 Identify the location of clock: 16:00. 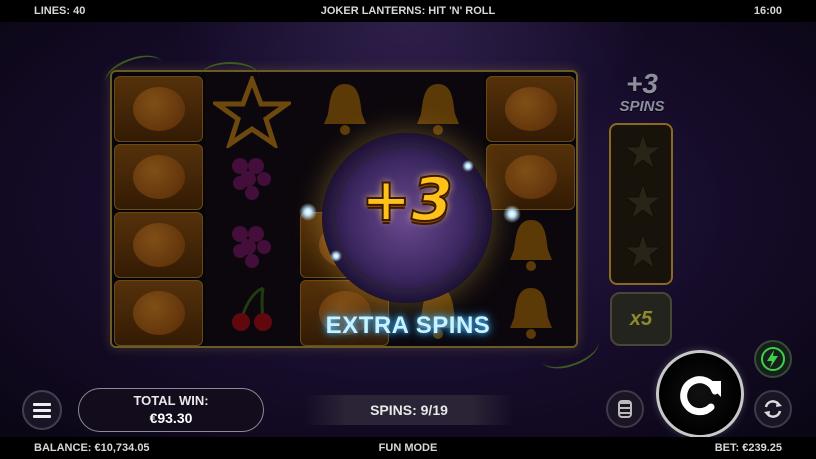
(767, 11).